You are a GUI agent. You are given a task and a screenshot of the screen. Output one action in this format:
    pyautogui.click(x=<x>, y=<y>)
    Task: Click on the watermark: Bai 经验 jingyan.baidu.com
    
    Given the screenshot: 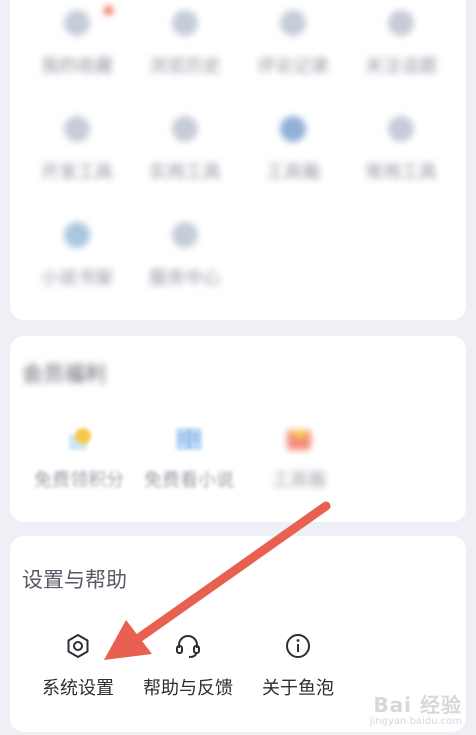 What is the action you would take?
    pyautogui.click(x=416, y=708)
    